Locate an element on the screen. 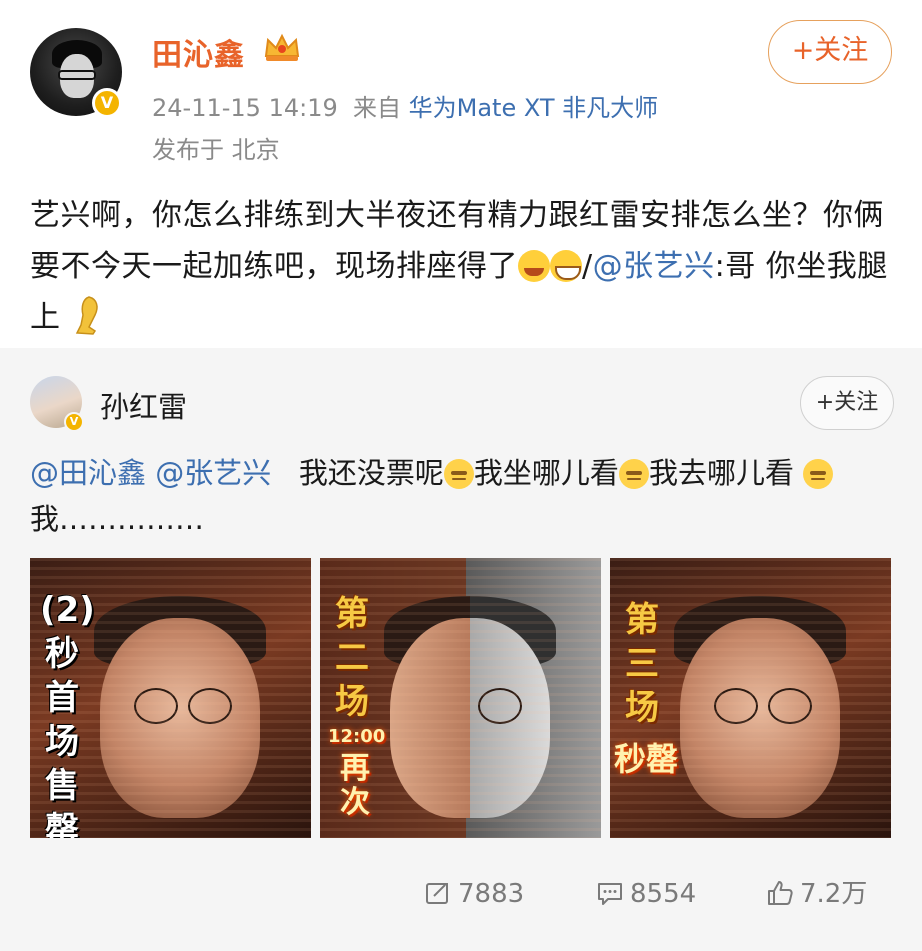  caption-char: 秒 is located at coordinates (62, 654).